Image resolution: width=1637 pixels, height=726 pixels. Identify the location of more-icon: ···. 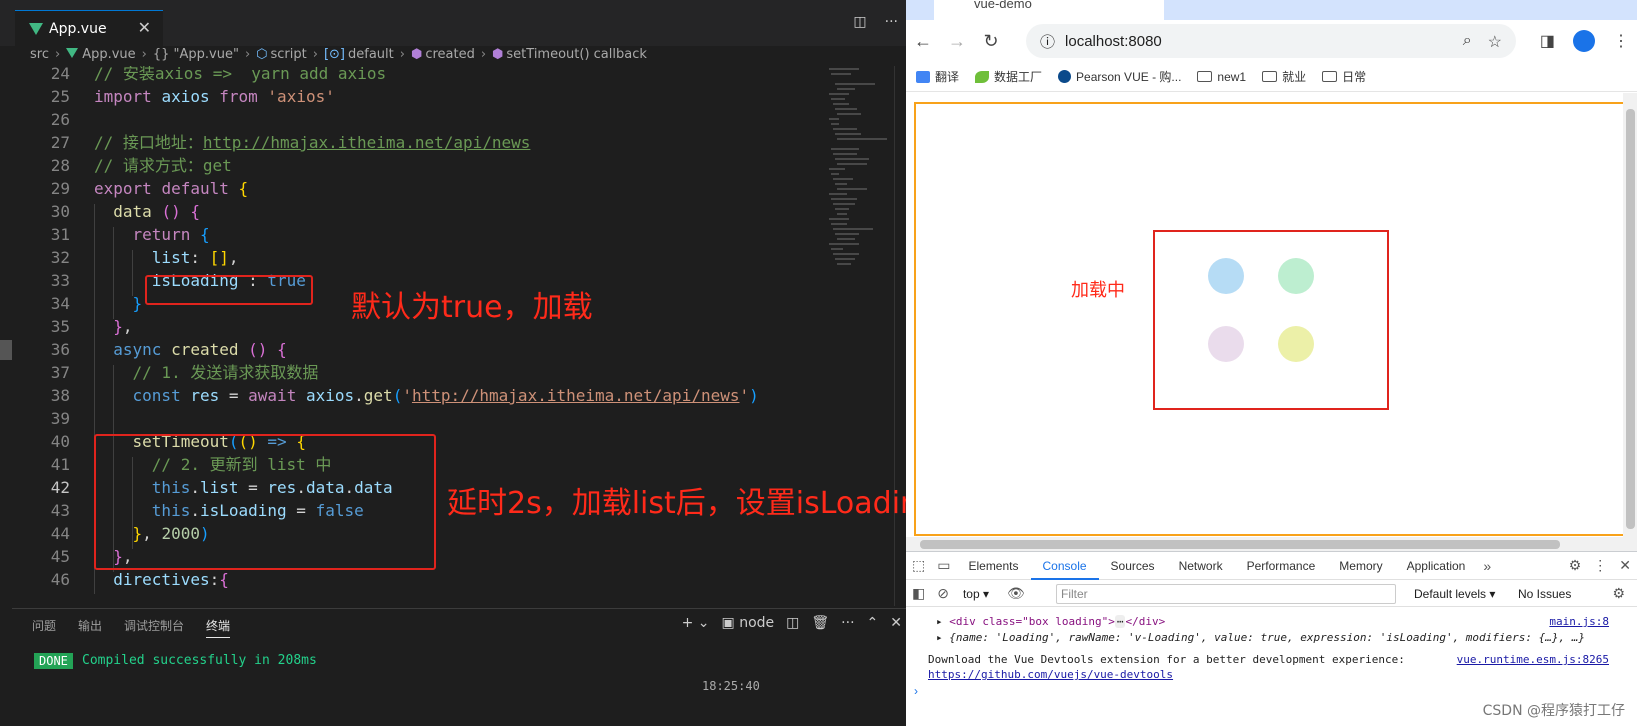
(847, 623).